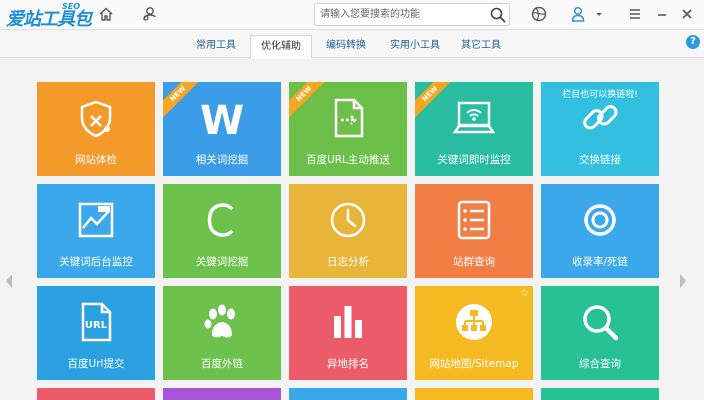 The height and width of the screenshot is (400, 704). I want to click on tile-site-checkup: 网站体检, so click(96, 129).